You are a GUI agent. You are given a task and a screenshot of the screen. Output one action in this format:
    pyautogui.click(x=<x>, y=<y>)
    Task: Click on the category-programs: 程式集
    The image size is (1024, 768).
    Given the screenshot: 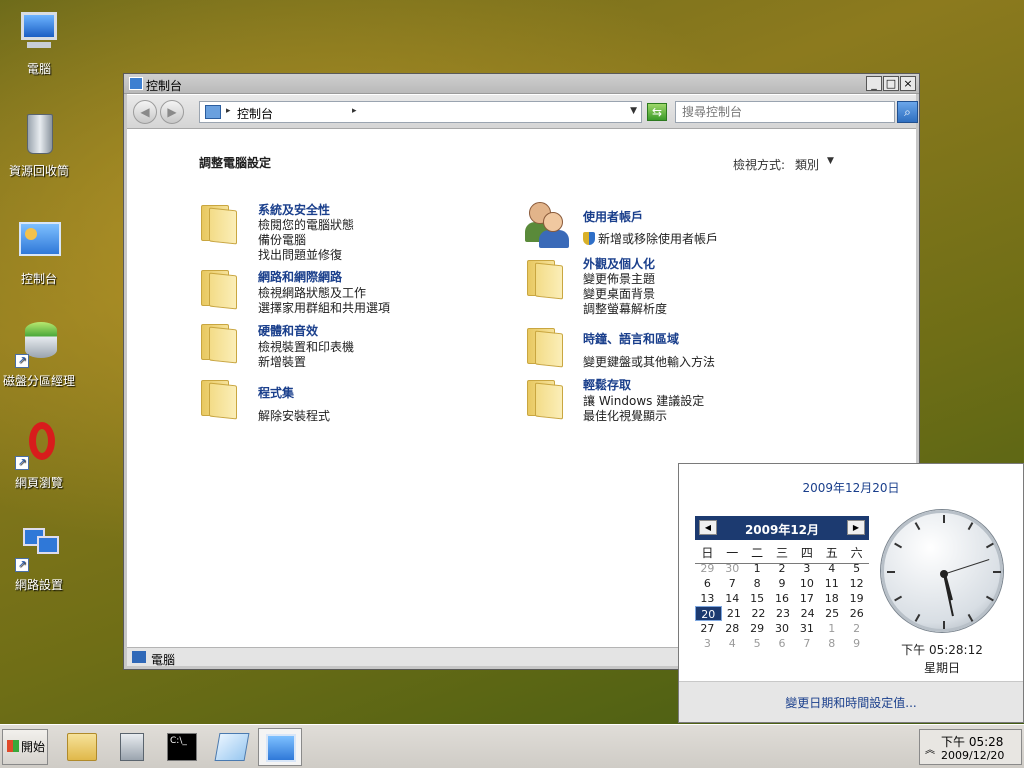 What is the action you would take?
    pyautogui.click(x=276, y=392)
    